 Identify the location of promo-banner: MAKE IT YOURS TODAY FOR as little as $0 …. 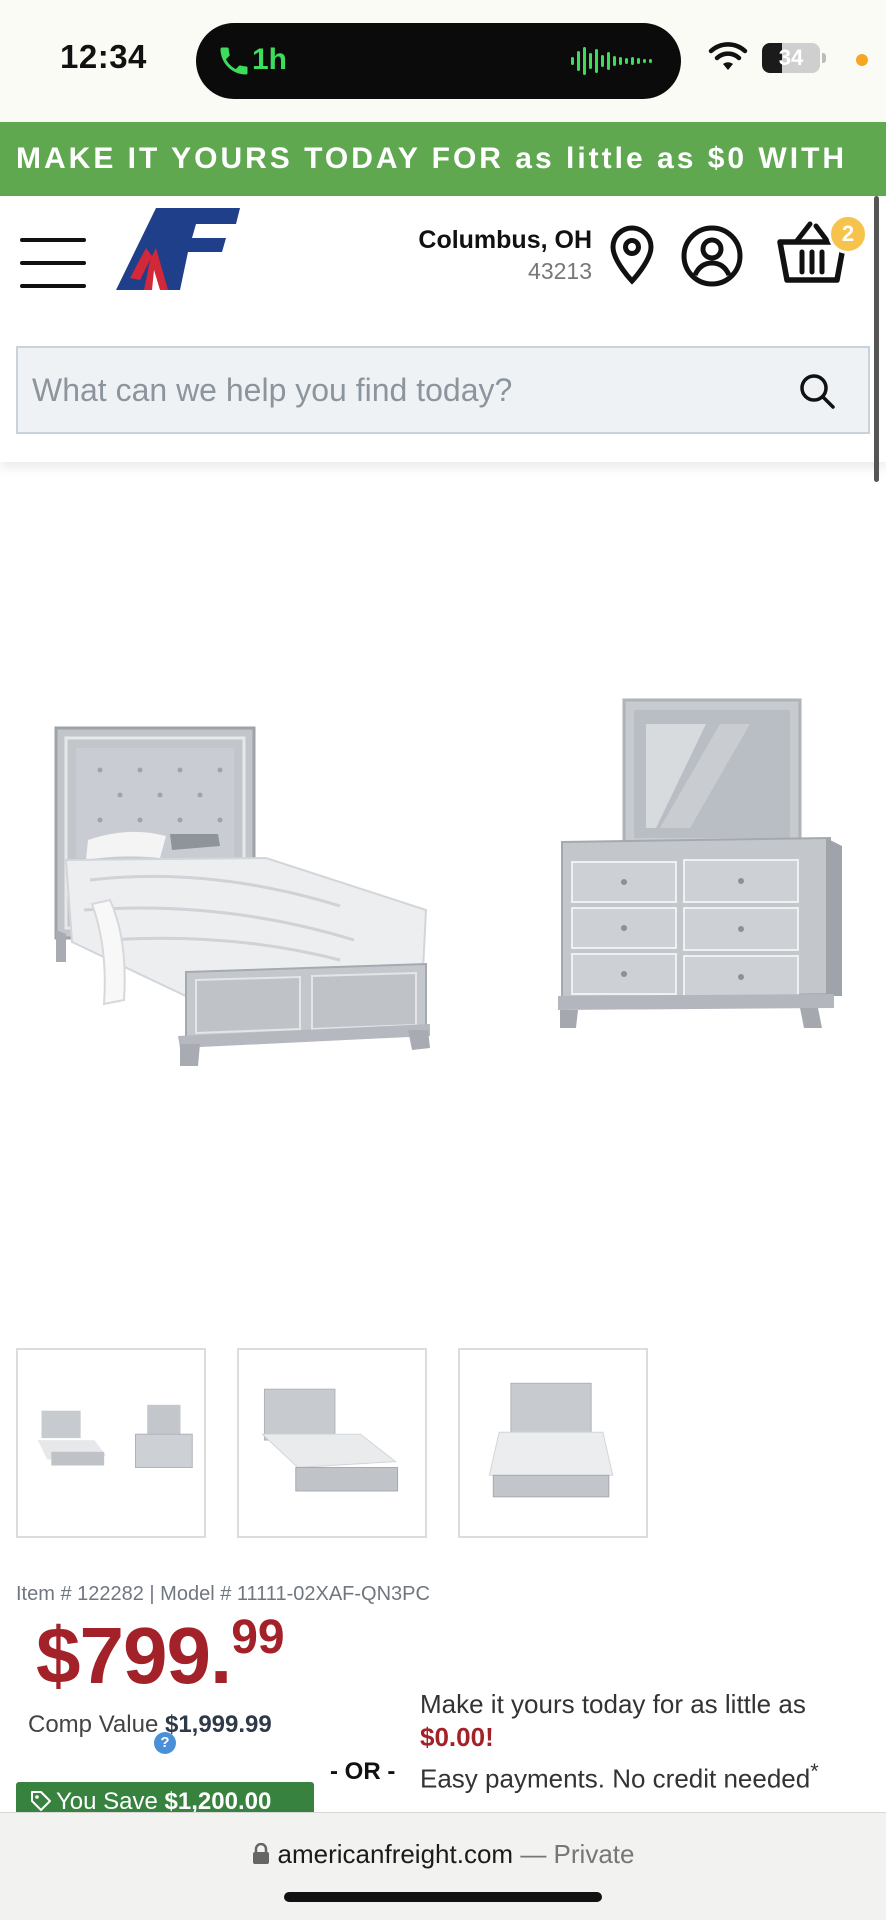
(443, 159).